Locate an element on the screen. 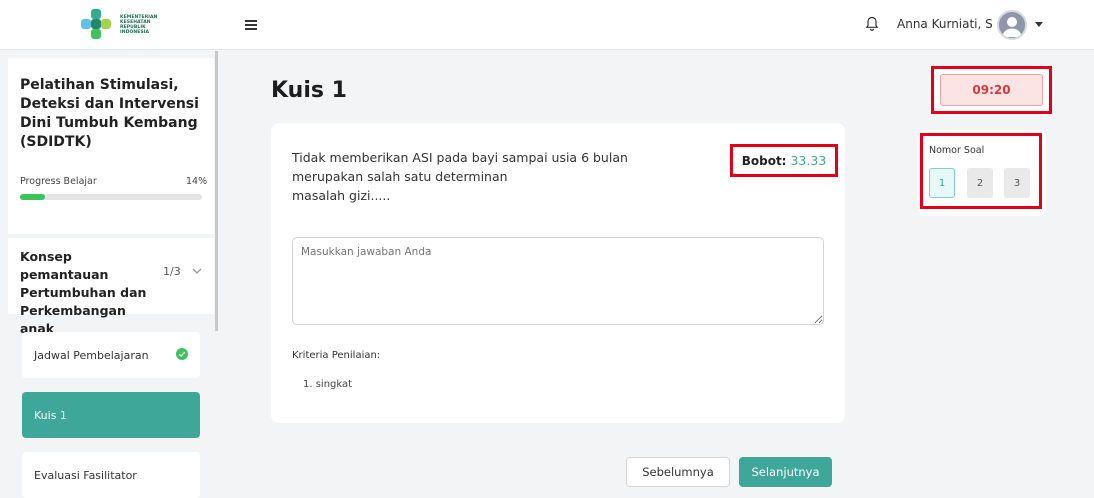 This screenshot has height=498, width=1094. answer-input is located at coordinates (558, 281).